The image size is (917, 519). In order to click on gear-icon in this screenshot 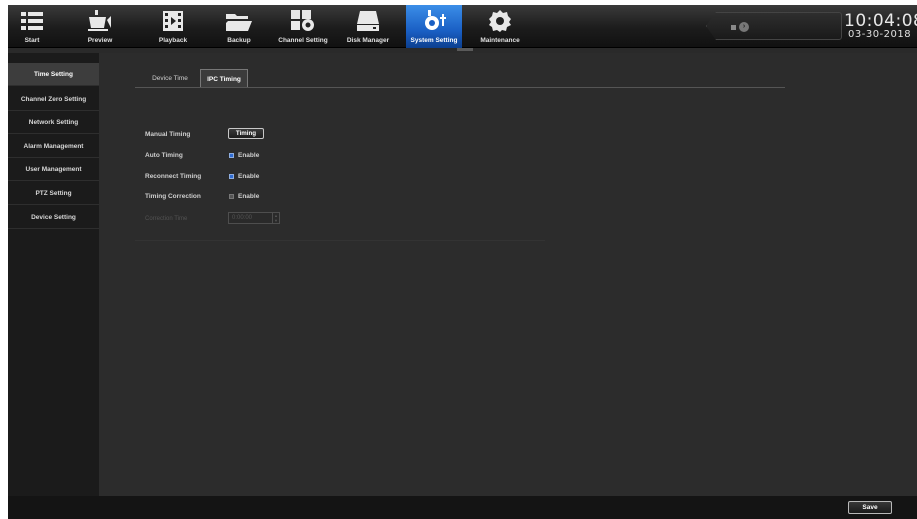, I will do `click(500, 21)`.